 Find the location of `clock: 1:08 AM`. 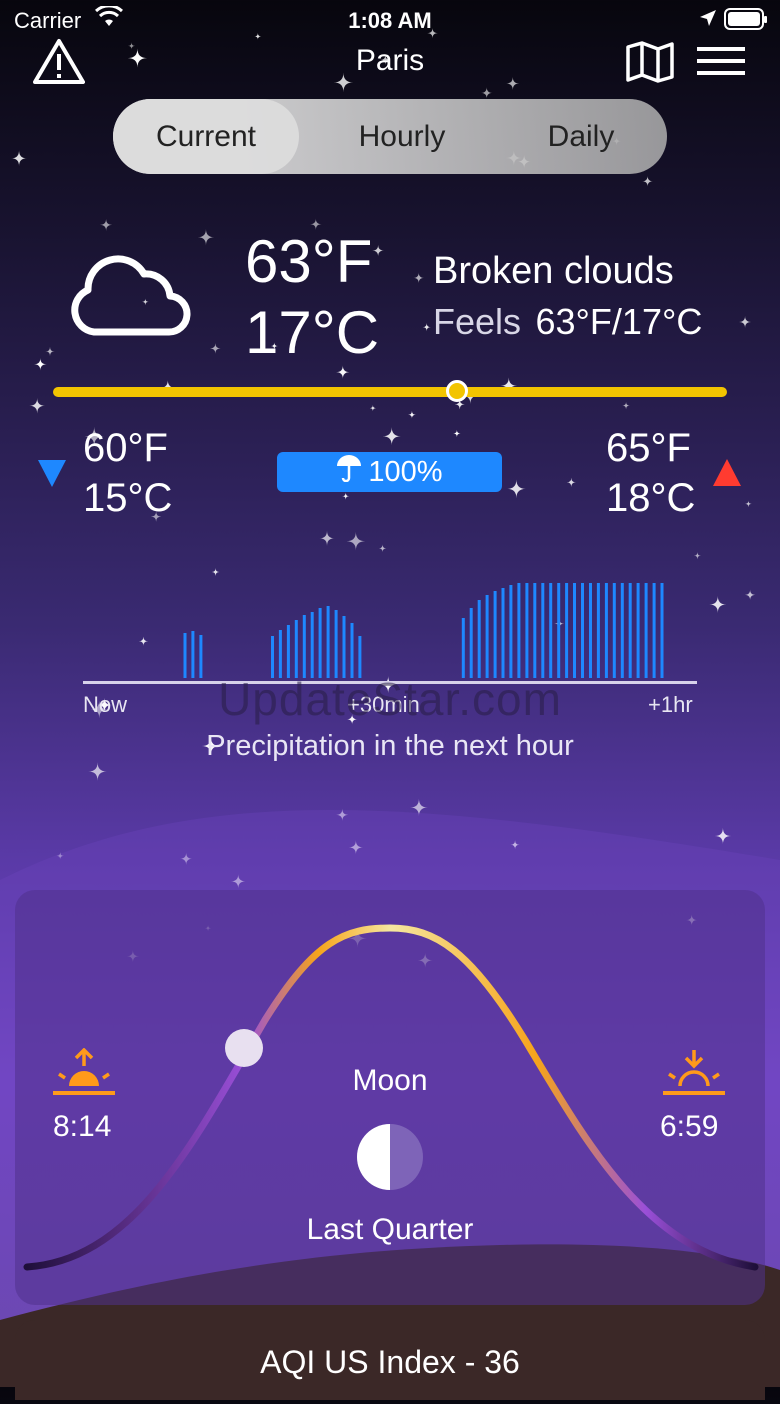

clock: 1:08 AM is located at coordinates (390, 20).